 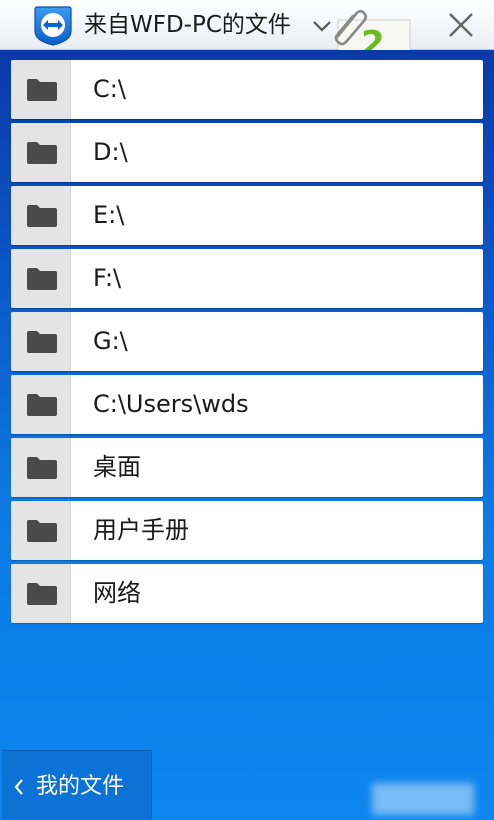 What do you see at coordinates (117, 593) in the screenshot?
I see `folder-label: 网络` at bounding box center [117, 593].